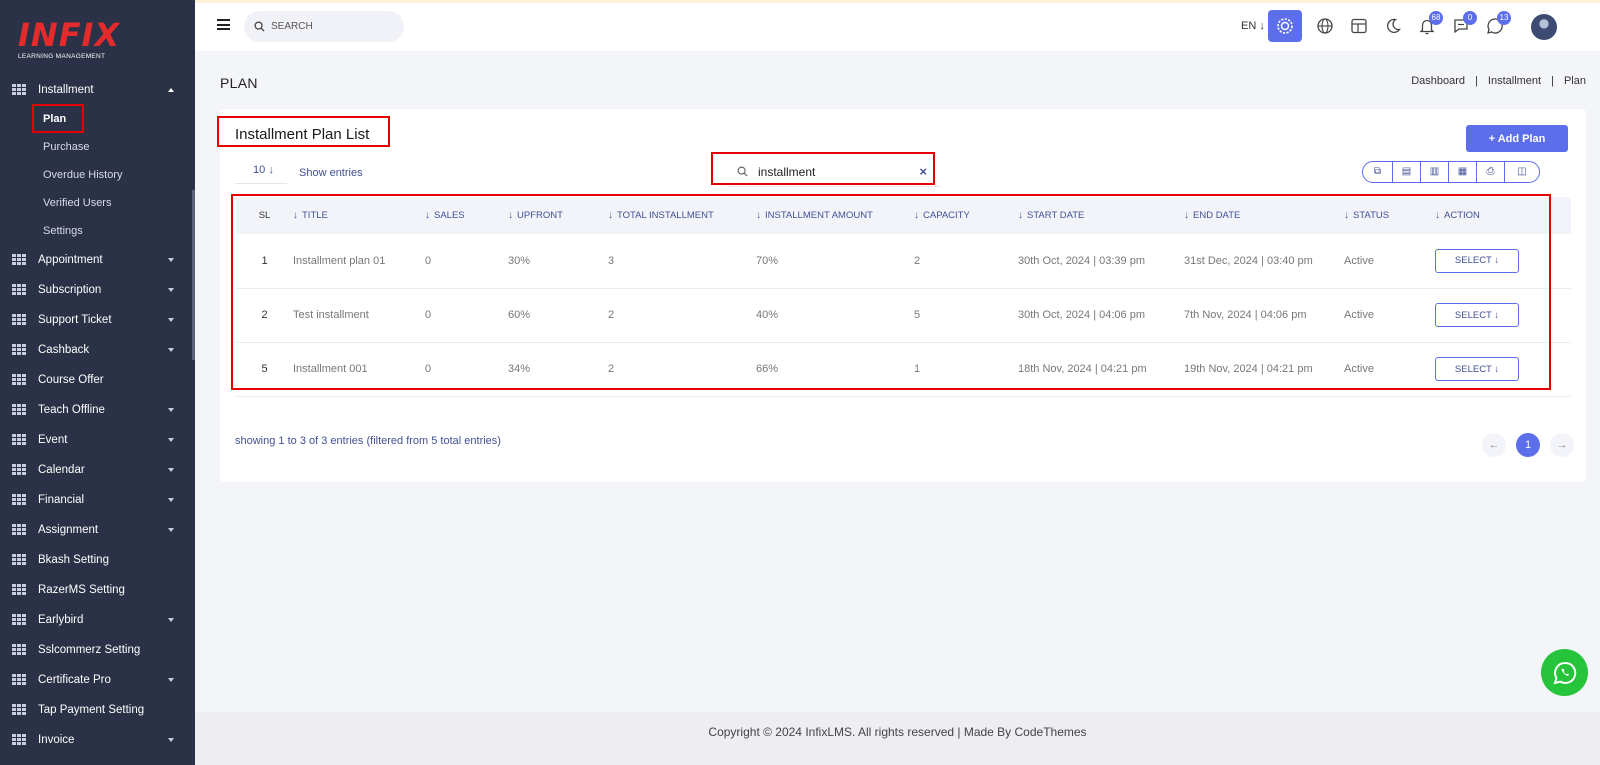 The image size is (1600, 765). What do you see at coordinates (1522, 172) in the screenshot?
I see `columns-icon: ◫` at bounding box center [1522, 172].